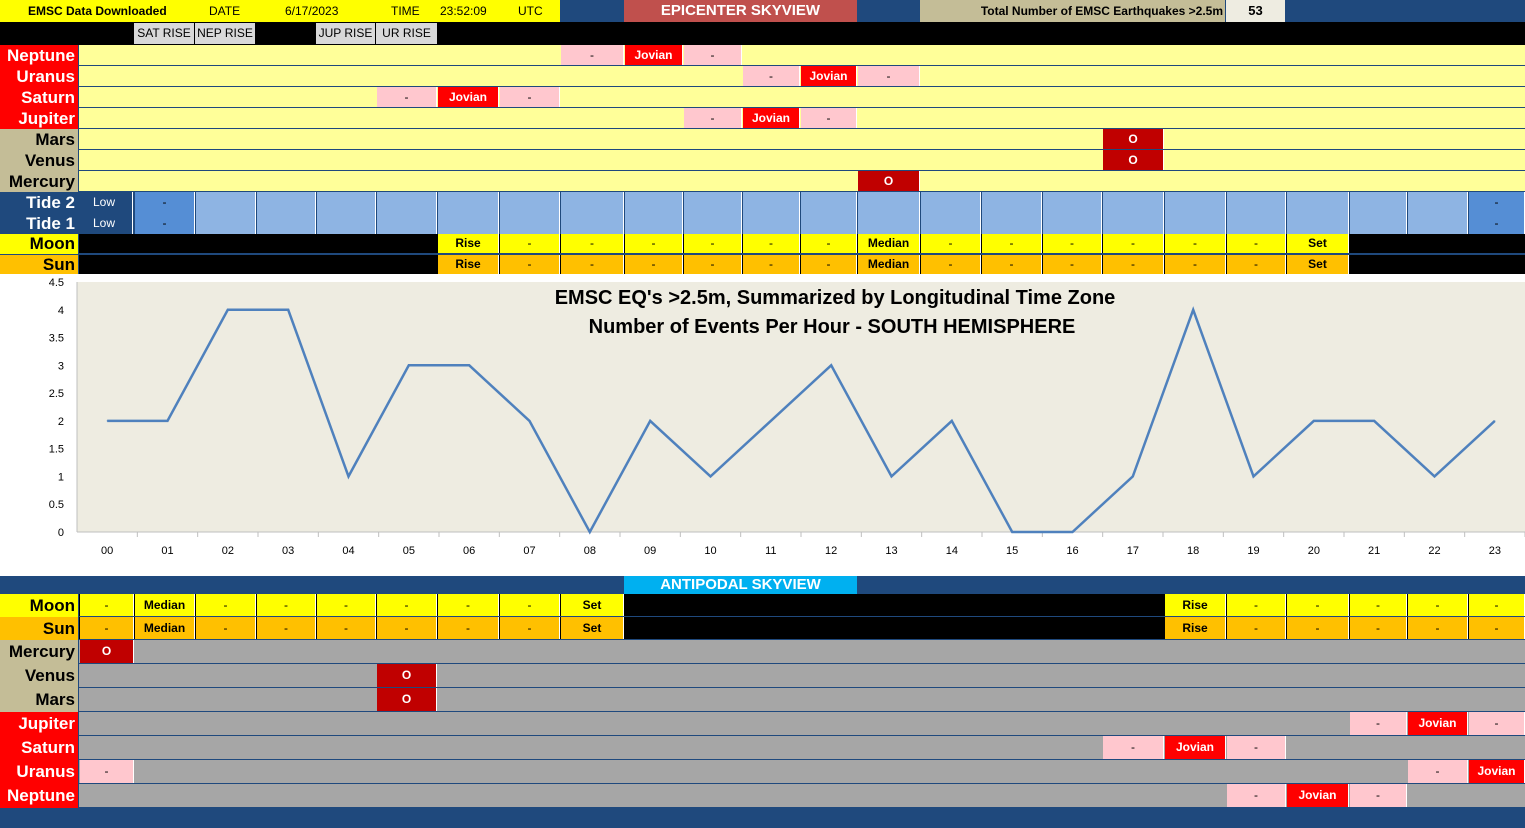 The image size is (1525, 828). Describe the element at coordinates (1374, 551) in the screenshot. I see `x-tick-label: 21` at that location.